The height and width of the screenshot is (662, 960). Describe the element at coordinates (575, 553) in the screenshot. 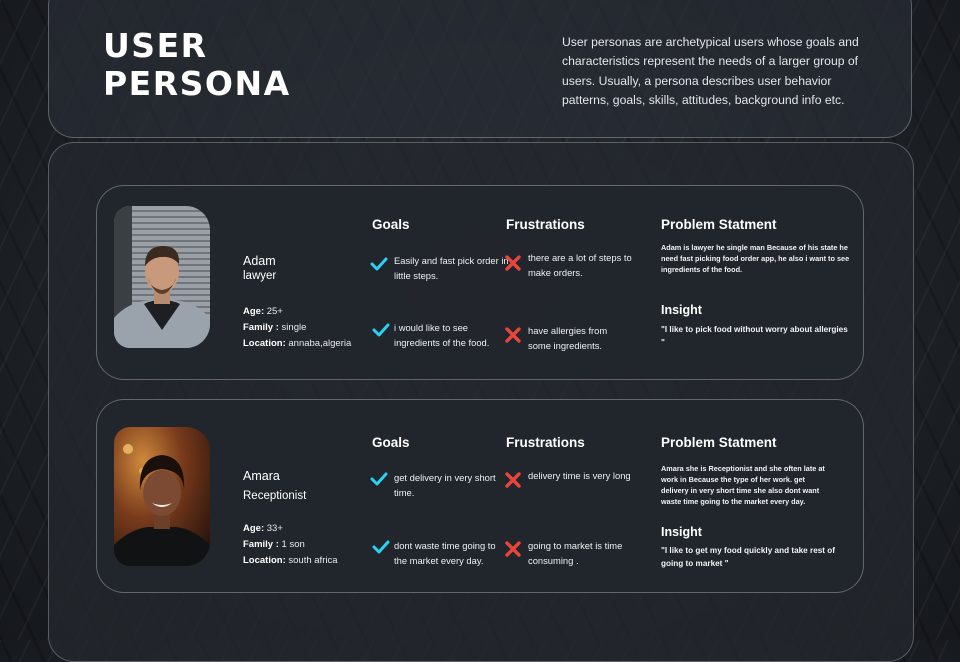

I see `frustration-item: going to market is time consuming .` at that location.